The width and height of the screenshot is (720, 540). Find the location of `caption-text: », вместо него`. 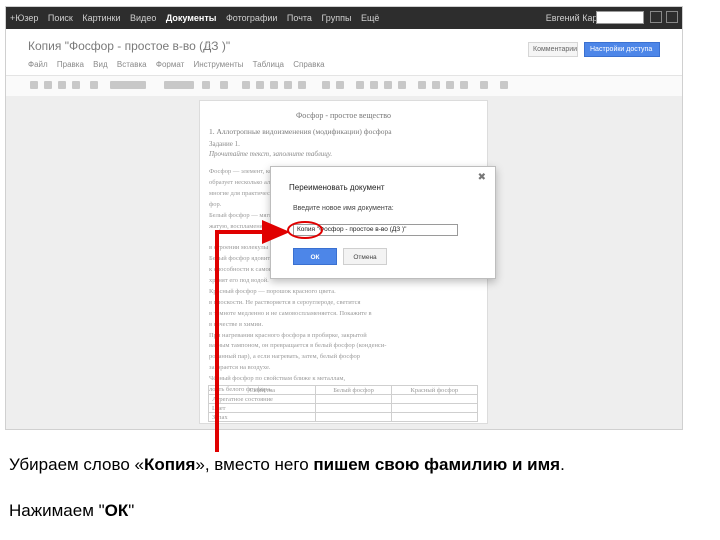

caption-text: », вместо него is located at coordinates (254, 464).